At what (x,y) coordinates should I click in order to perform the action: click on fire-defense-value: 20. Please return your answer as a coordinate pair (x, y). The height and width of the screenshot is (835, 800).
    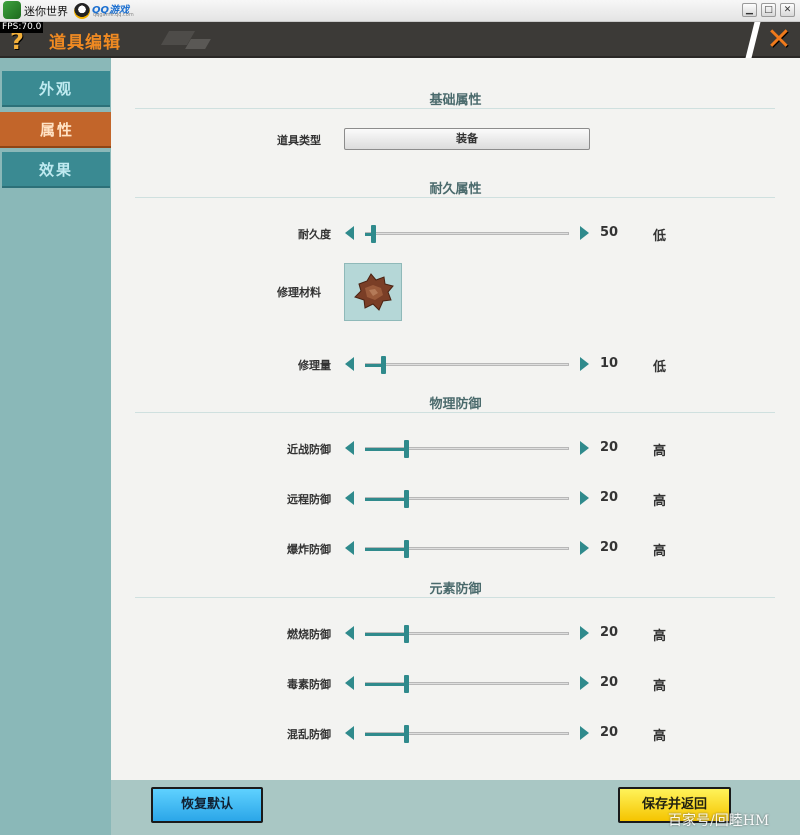
    Looking at the image, I should click on (609, 632).